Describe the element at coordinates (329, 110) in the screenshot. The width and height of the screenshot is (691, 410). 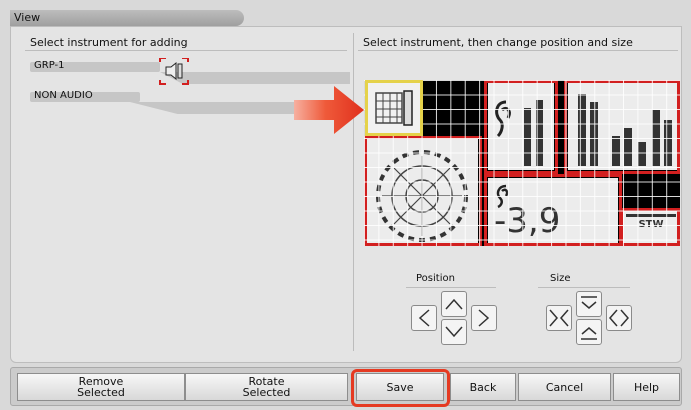
I see `pointer-arrow-icon` at that location.